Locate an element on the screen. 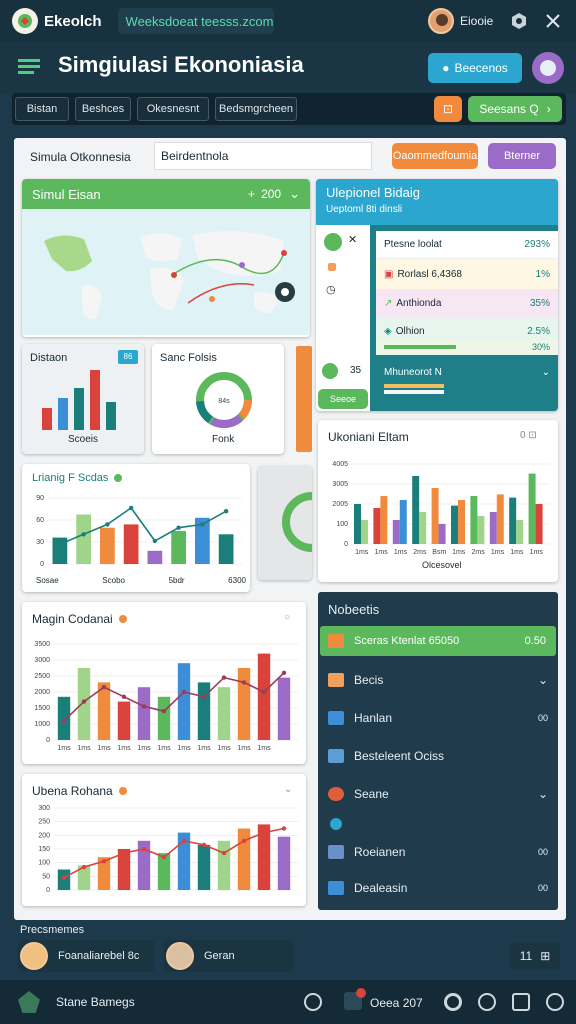 The height and width of the screenshot is (1024, 576). list-item: Becis ⌄ is located at coordinates (438, 680).